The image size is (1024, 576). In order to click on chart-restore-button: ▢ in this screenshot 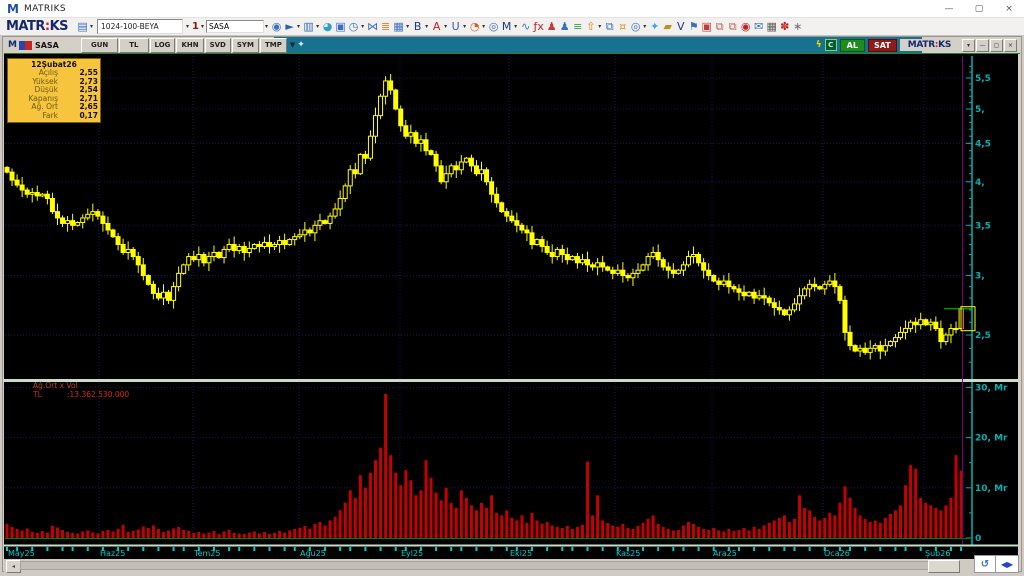, I will do `click(996, 45)`.